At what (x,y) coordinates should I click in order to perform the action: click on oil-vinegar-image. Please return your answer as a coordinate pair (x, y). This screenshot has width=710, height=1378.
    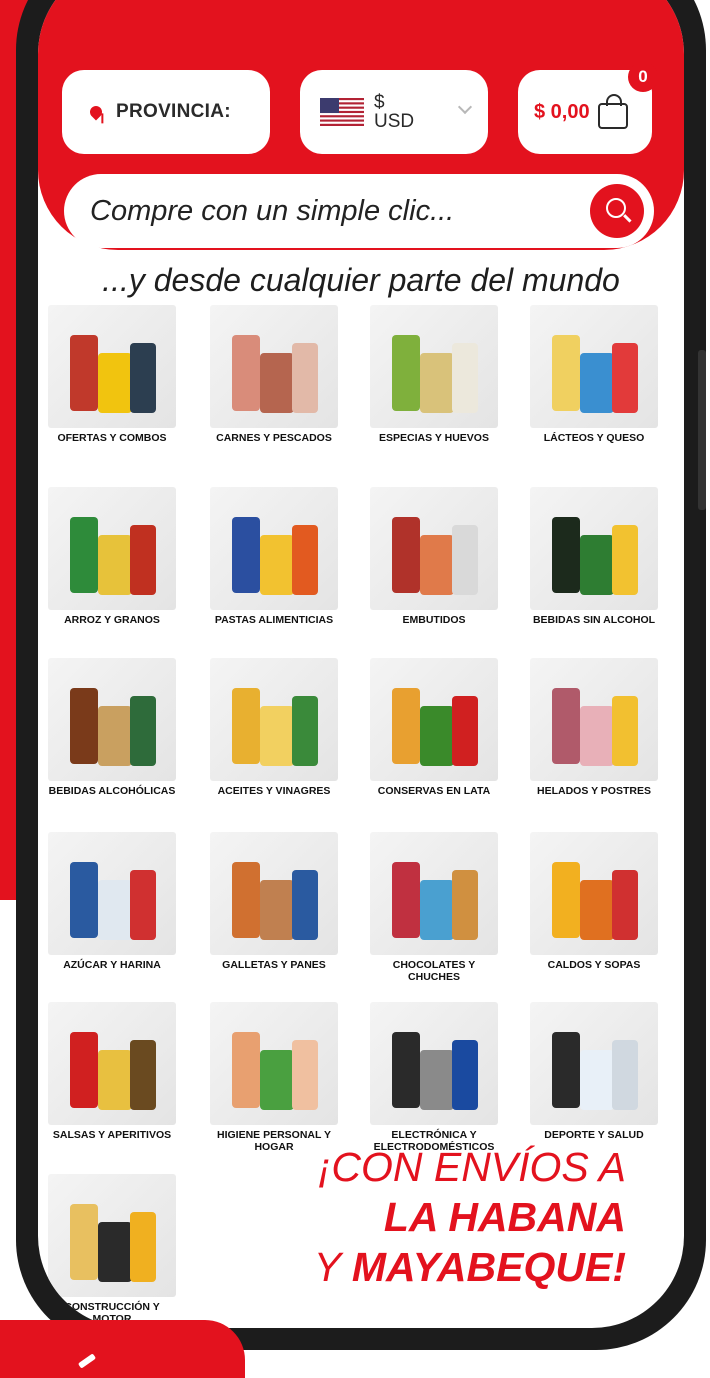
    Looking at the image, I should click on (274, 719).